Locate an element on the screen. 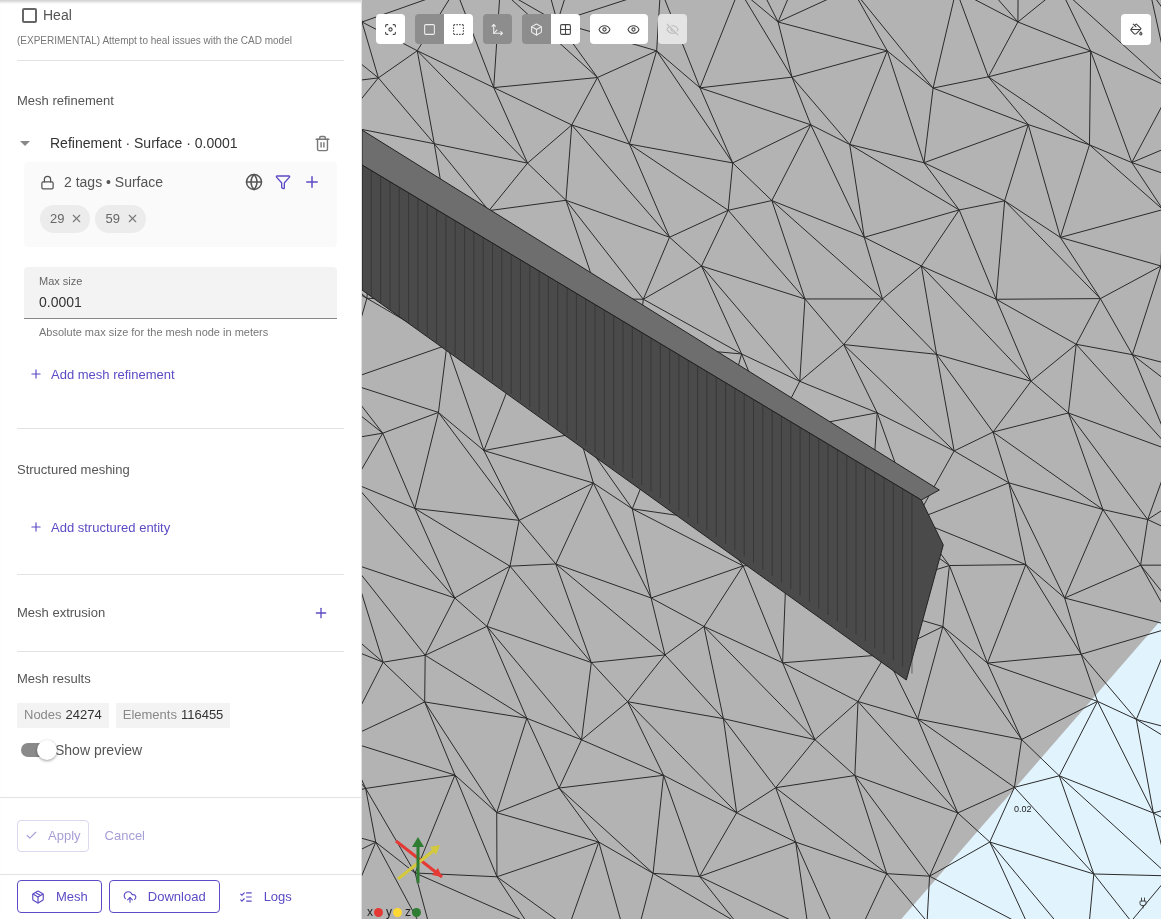 This screenshot has height=919, width=1161. eye-off-icon is located at coordinates (672, 29).